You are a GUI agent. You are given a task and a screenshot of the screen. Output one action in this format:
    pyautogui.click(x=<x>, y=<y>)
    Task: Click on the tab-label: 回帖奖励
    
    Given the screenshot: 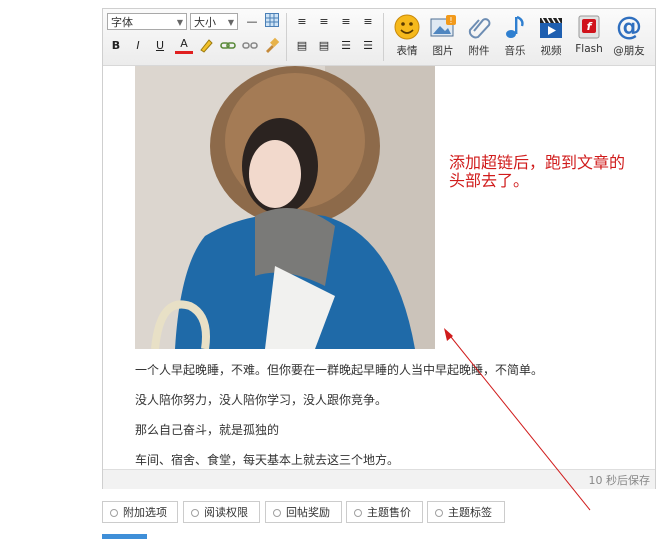 What is the action you would take?
    pyautogui.click(x=308, y=512)
    